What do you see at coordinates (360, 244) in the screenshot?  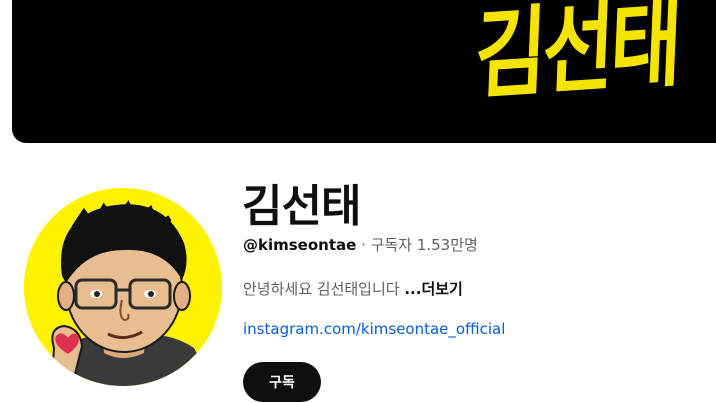 I see `channel-meta: @kimseontae · 구독자 1.53만명` at bounding box center [360, 244].